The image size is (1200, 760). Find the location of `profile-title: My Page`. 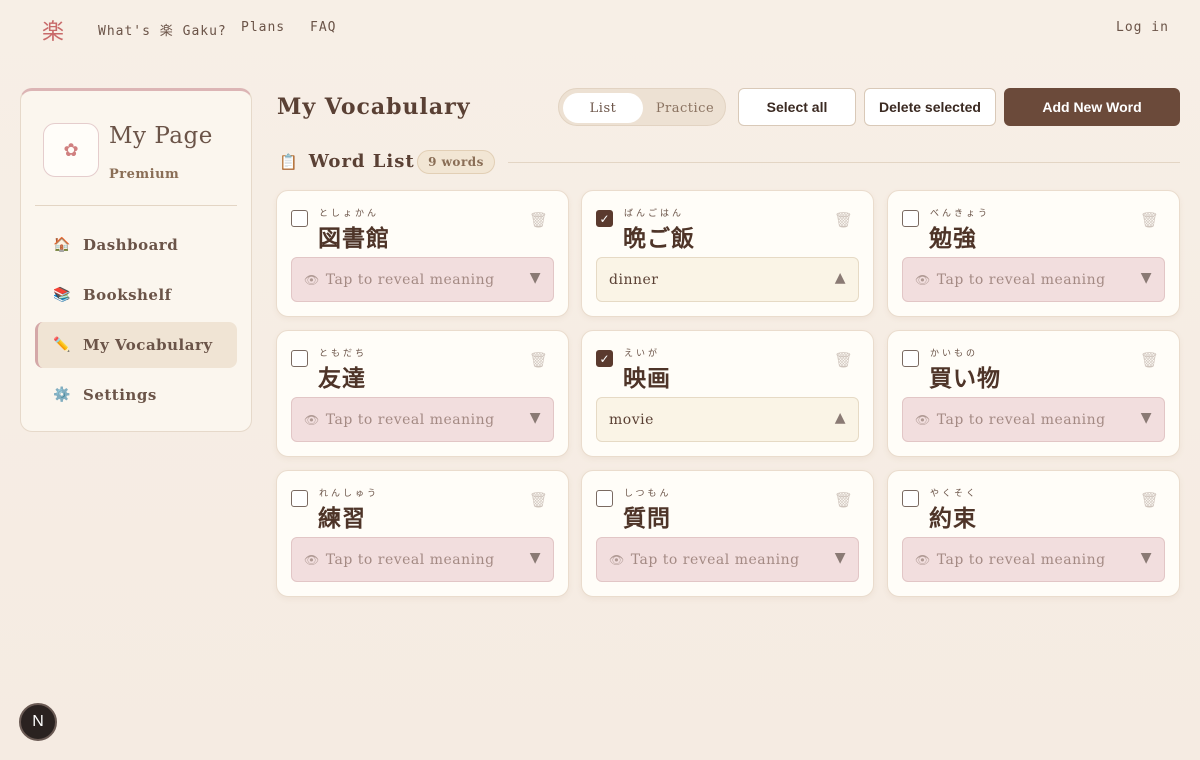

profile-title: My Page is located at coordinates (161, 136).